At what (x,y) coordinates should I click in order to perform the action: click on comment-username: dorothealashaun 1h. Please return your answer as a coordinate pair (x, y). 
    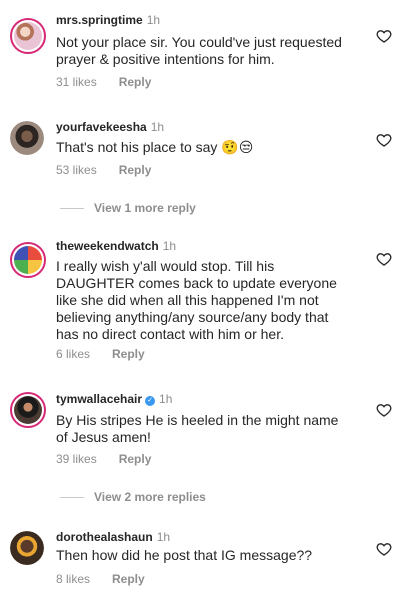
    Looking at the image, I should click on (113, 537).